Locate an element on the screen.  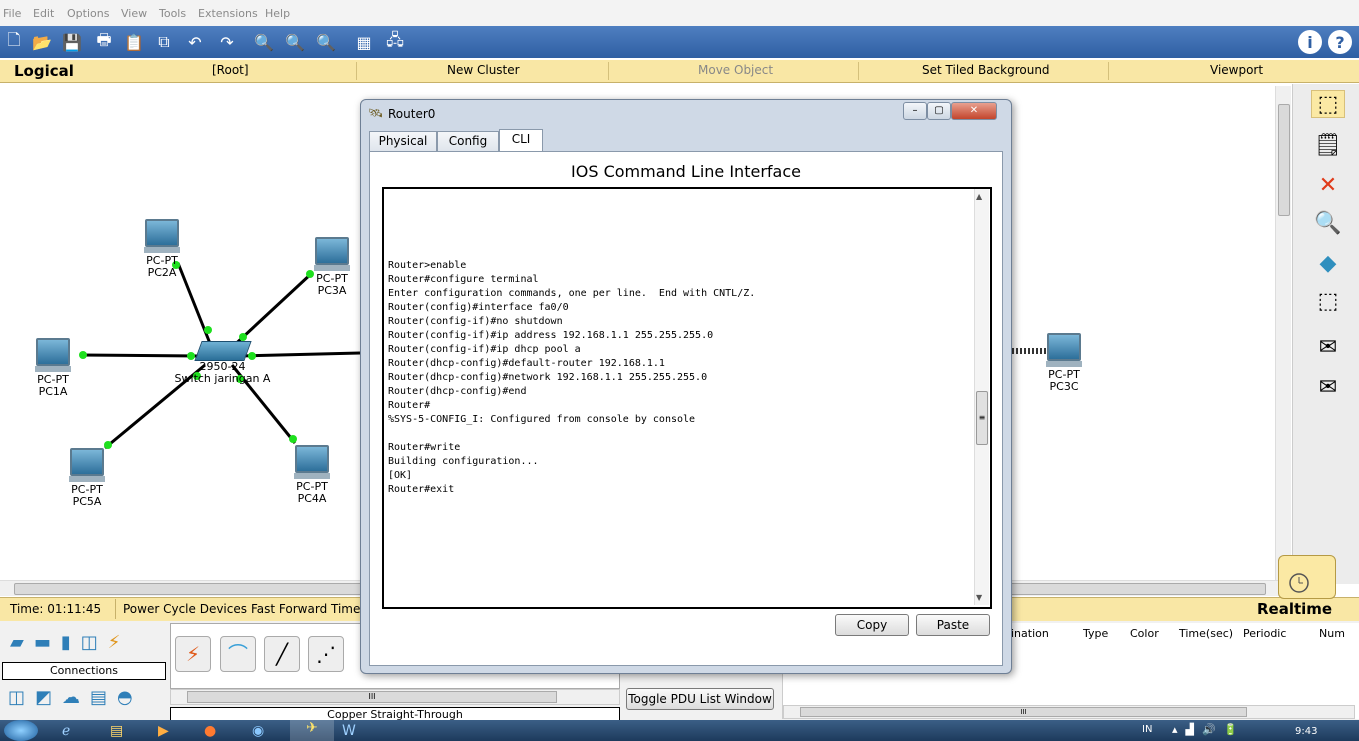
fast-forward-button: Fast Forward Time is located at coordinates (305, 609).